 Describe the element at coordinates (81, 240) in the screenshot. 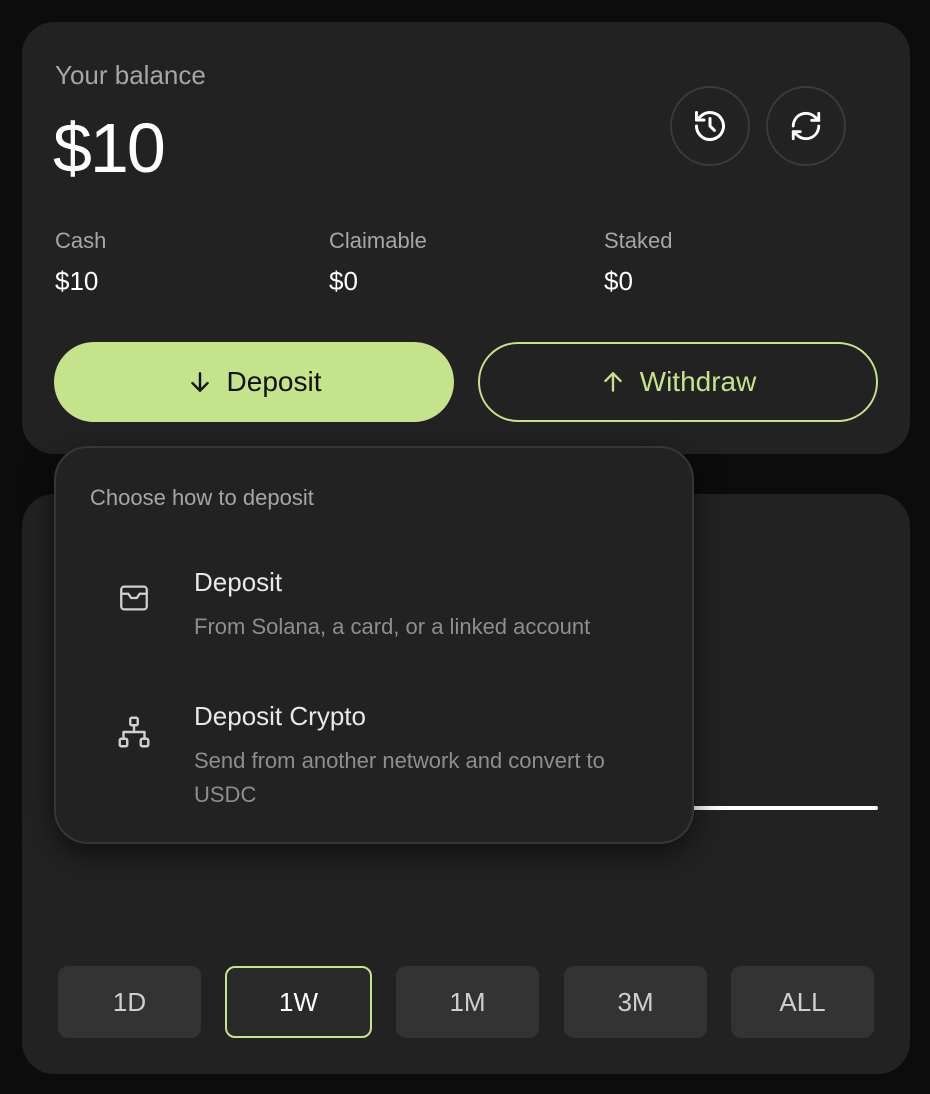

I see `stat-cash-label: Cash` at that location.